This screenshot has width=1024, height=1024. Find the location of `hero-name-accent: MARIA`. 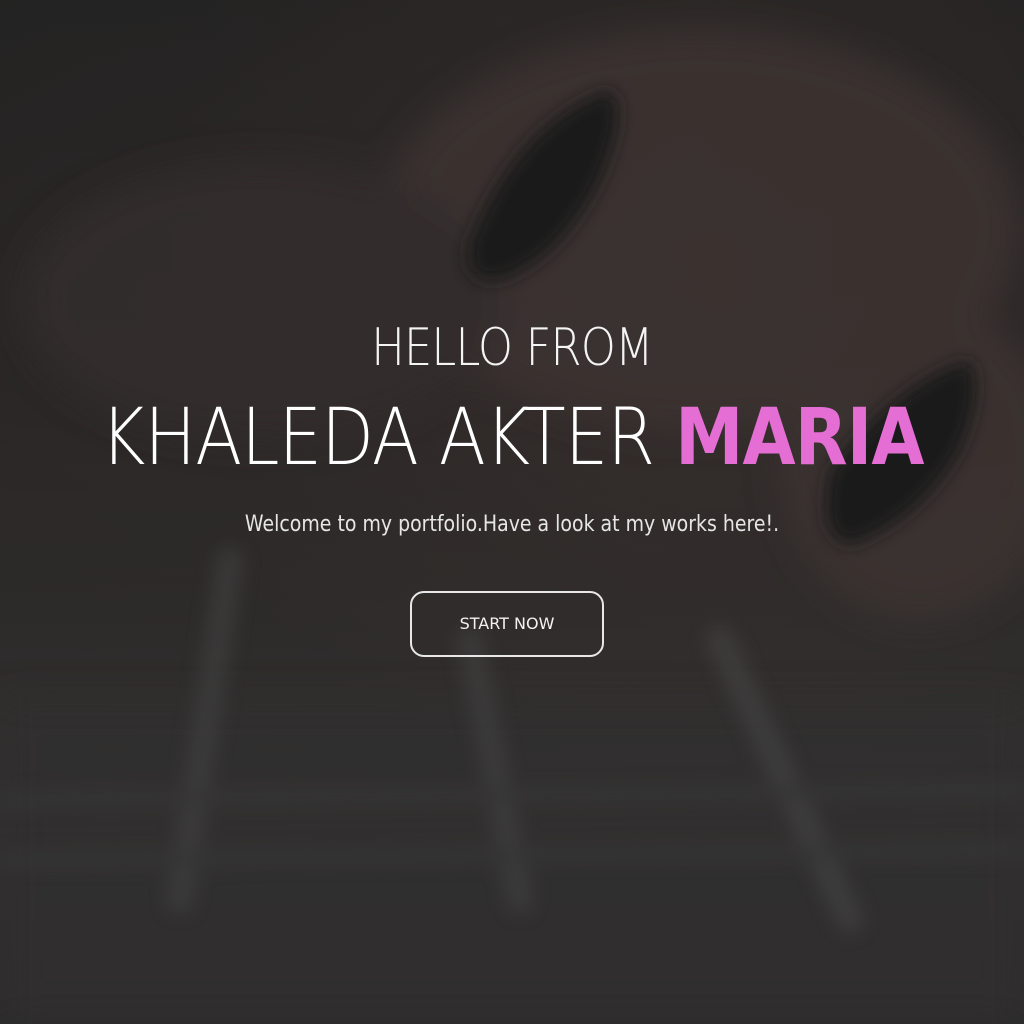

hero-name-accent: MARIA is located at coordinates (799, 438).